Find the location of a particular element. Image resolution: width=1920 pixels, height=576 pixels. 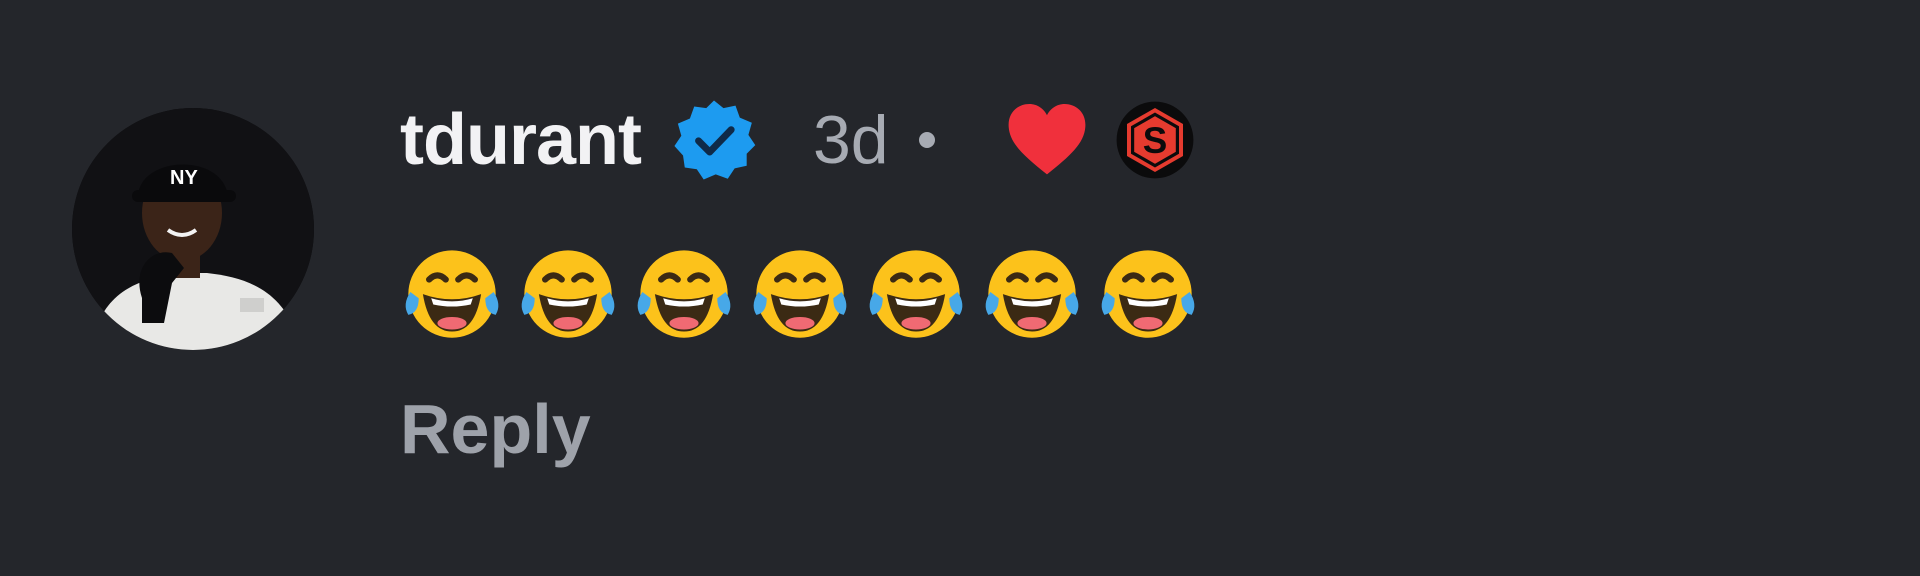

verified-badge-icon is located at coordinates (715, 140).